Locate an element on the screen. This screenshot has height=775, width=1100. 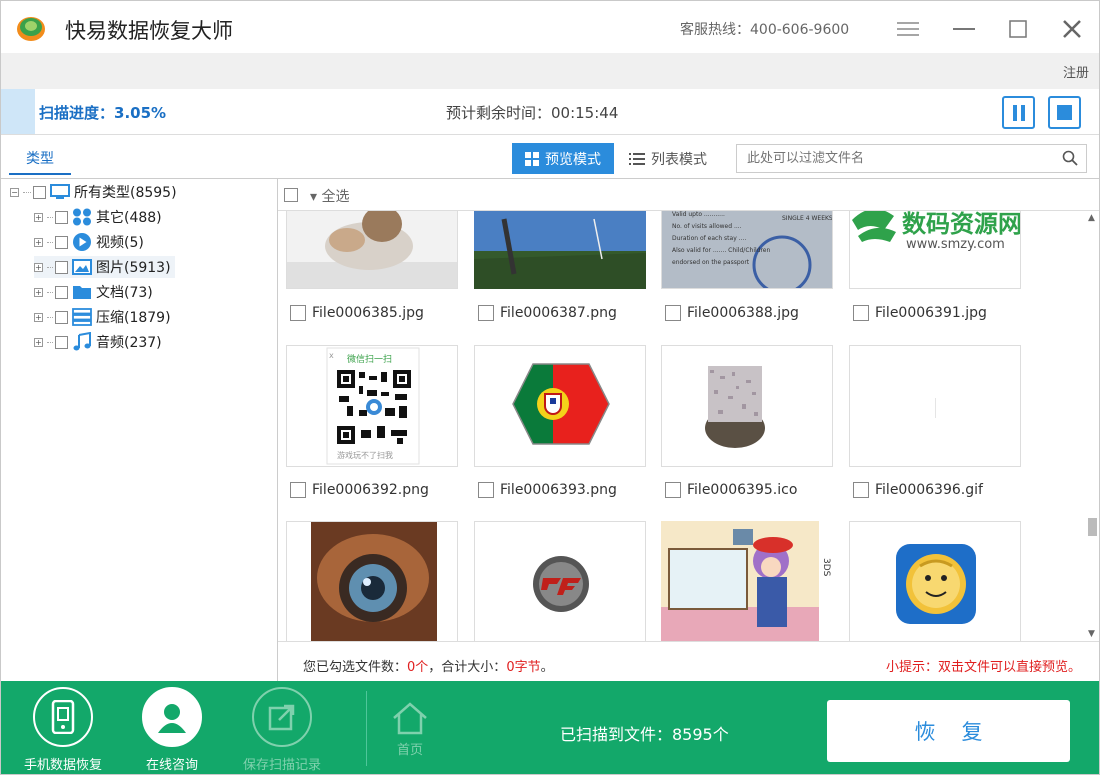
close-icon is located at coordinates (1072, 29).